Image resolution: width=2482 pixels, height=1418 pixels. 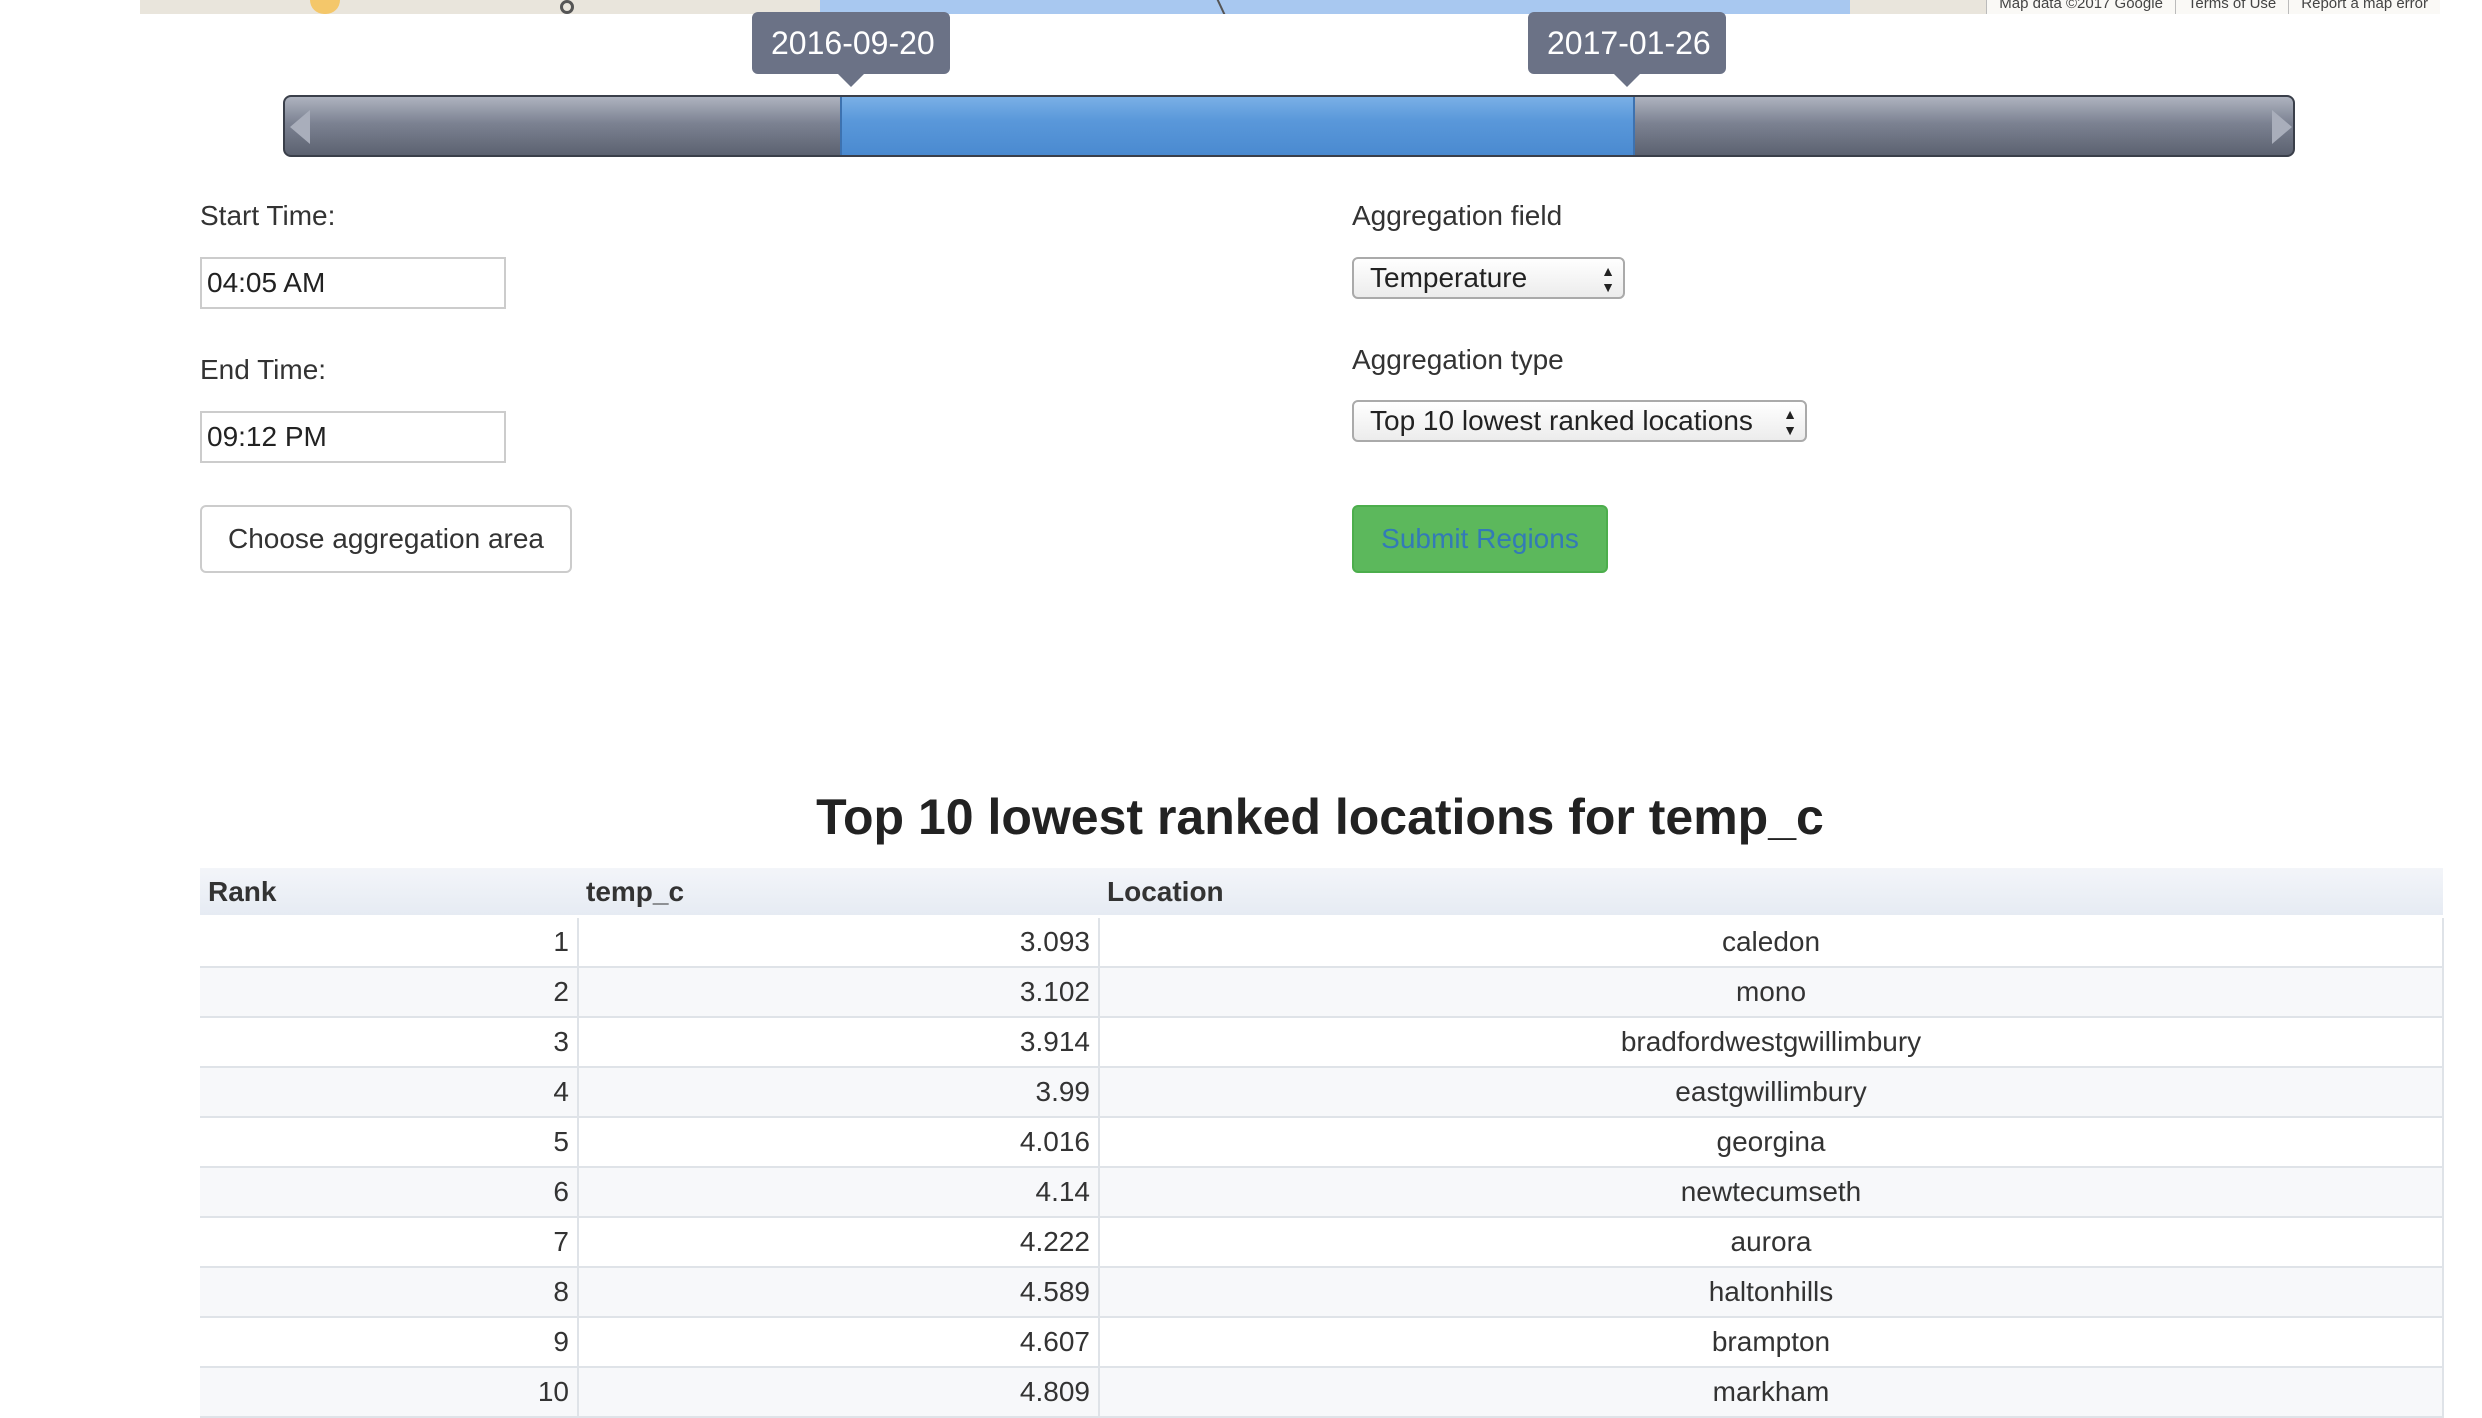 What do you see at coordinates (839, 1142) in the screenshot?
I see `temp-cell: 4.016` at bounding box center [839, 1142].